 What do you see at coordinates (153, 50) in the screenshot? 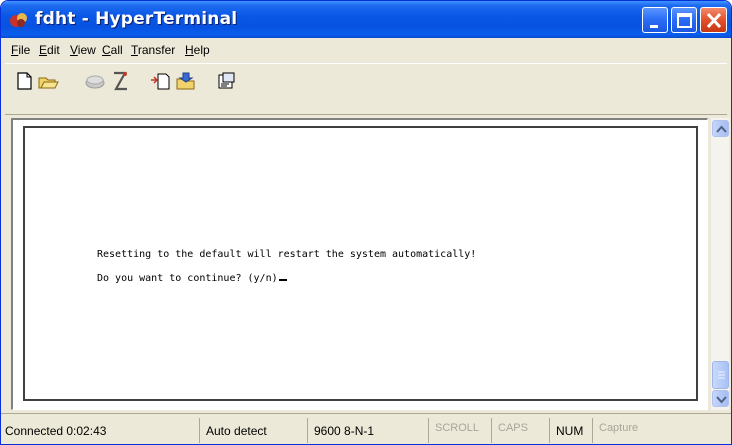
I see `menu-transfer: Transfer` at bounding box center [153, 50].